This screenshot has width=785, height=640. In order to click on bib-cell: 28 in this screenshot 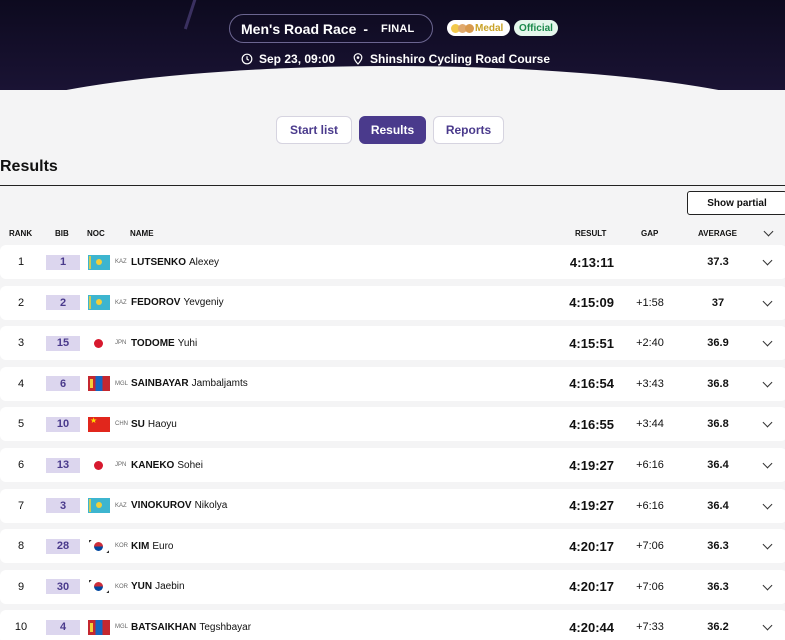, I will do `click(63, 546)`.